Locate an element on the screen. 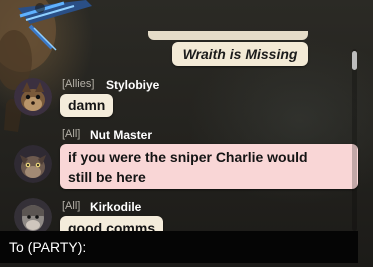 The image size is (373, 267). chat-message-bubble: damn is located at coordinates (87, 105).